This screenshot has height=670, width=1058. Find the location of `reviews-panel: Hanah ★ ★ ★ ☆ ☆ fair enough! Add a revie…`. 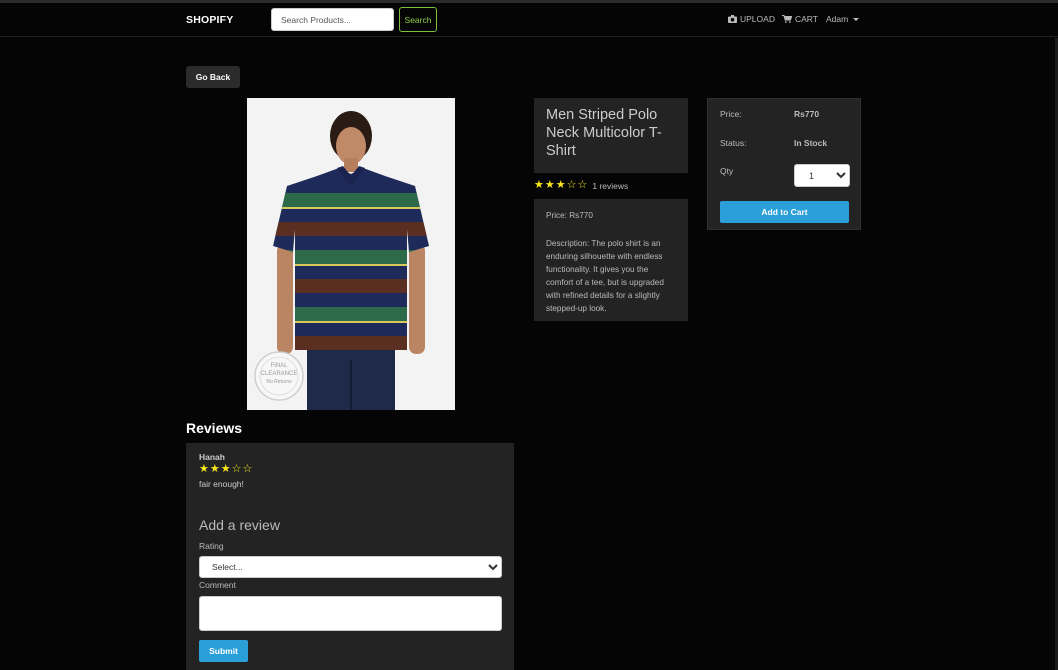

reviews-panel: Hanah ★ ★ ★ ☆ ☆ fair enough! Add a revie… is located at coordinates (350, 556).